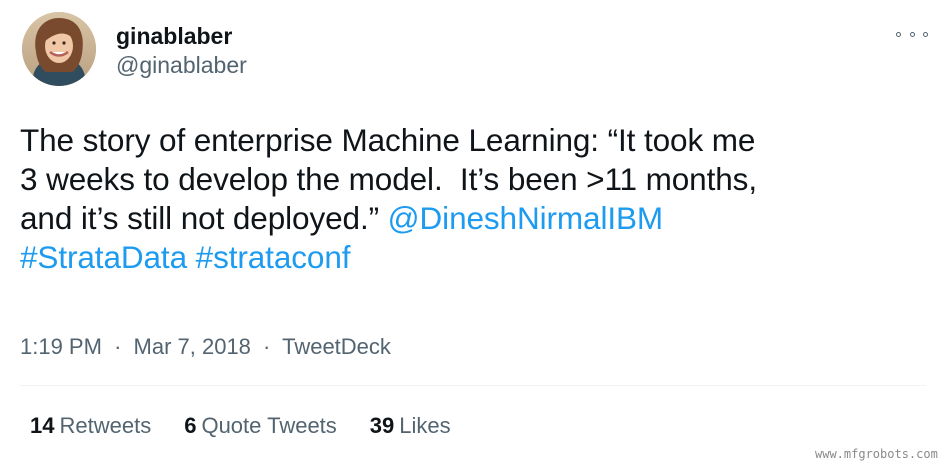 The image size is (948, 466). What do you see at coordinates (269, 425) in the screenshot?
I see `quote-tweets-label: Quote Tweets` at bounding box center [269, 425].